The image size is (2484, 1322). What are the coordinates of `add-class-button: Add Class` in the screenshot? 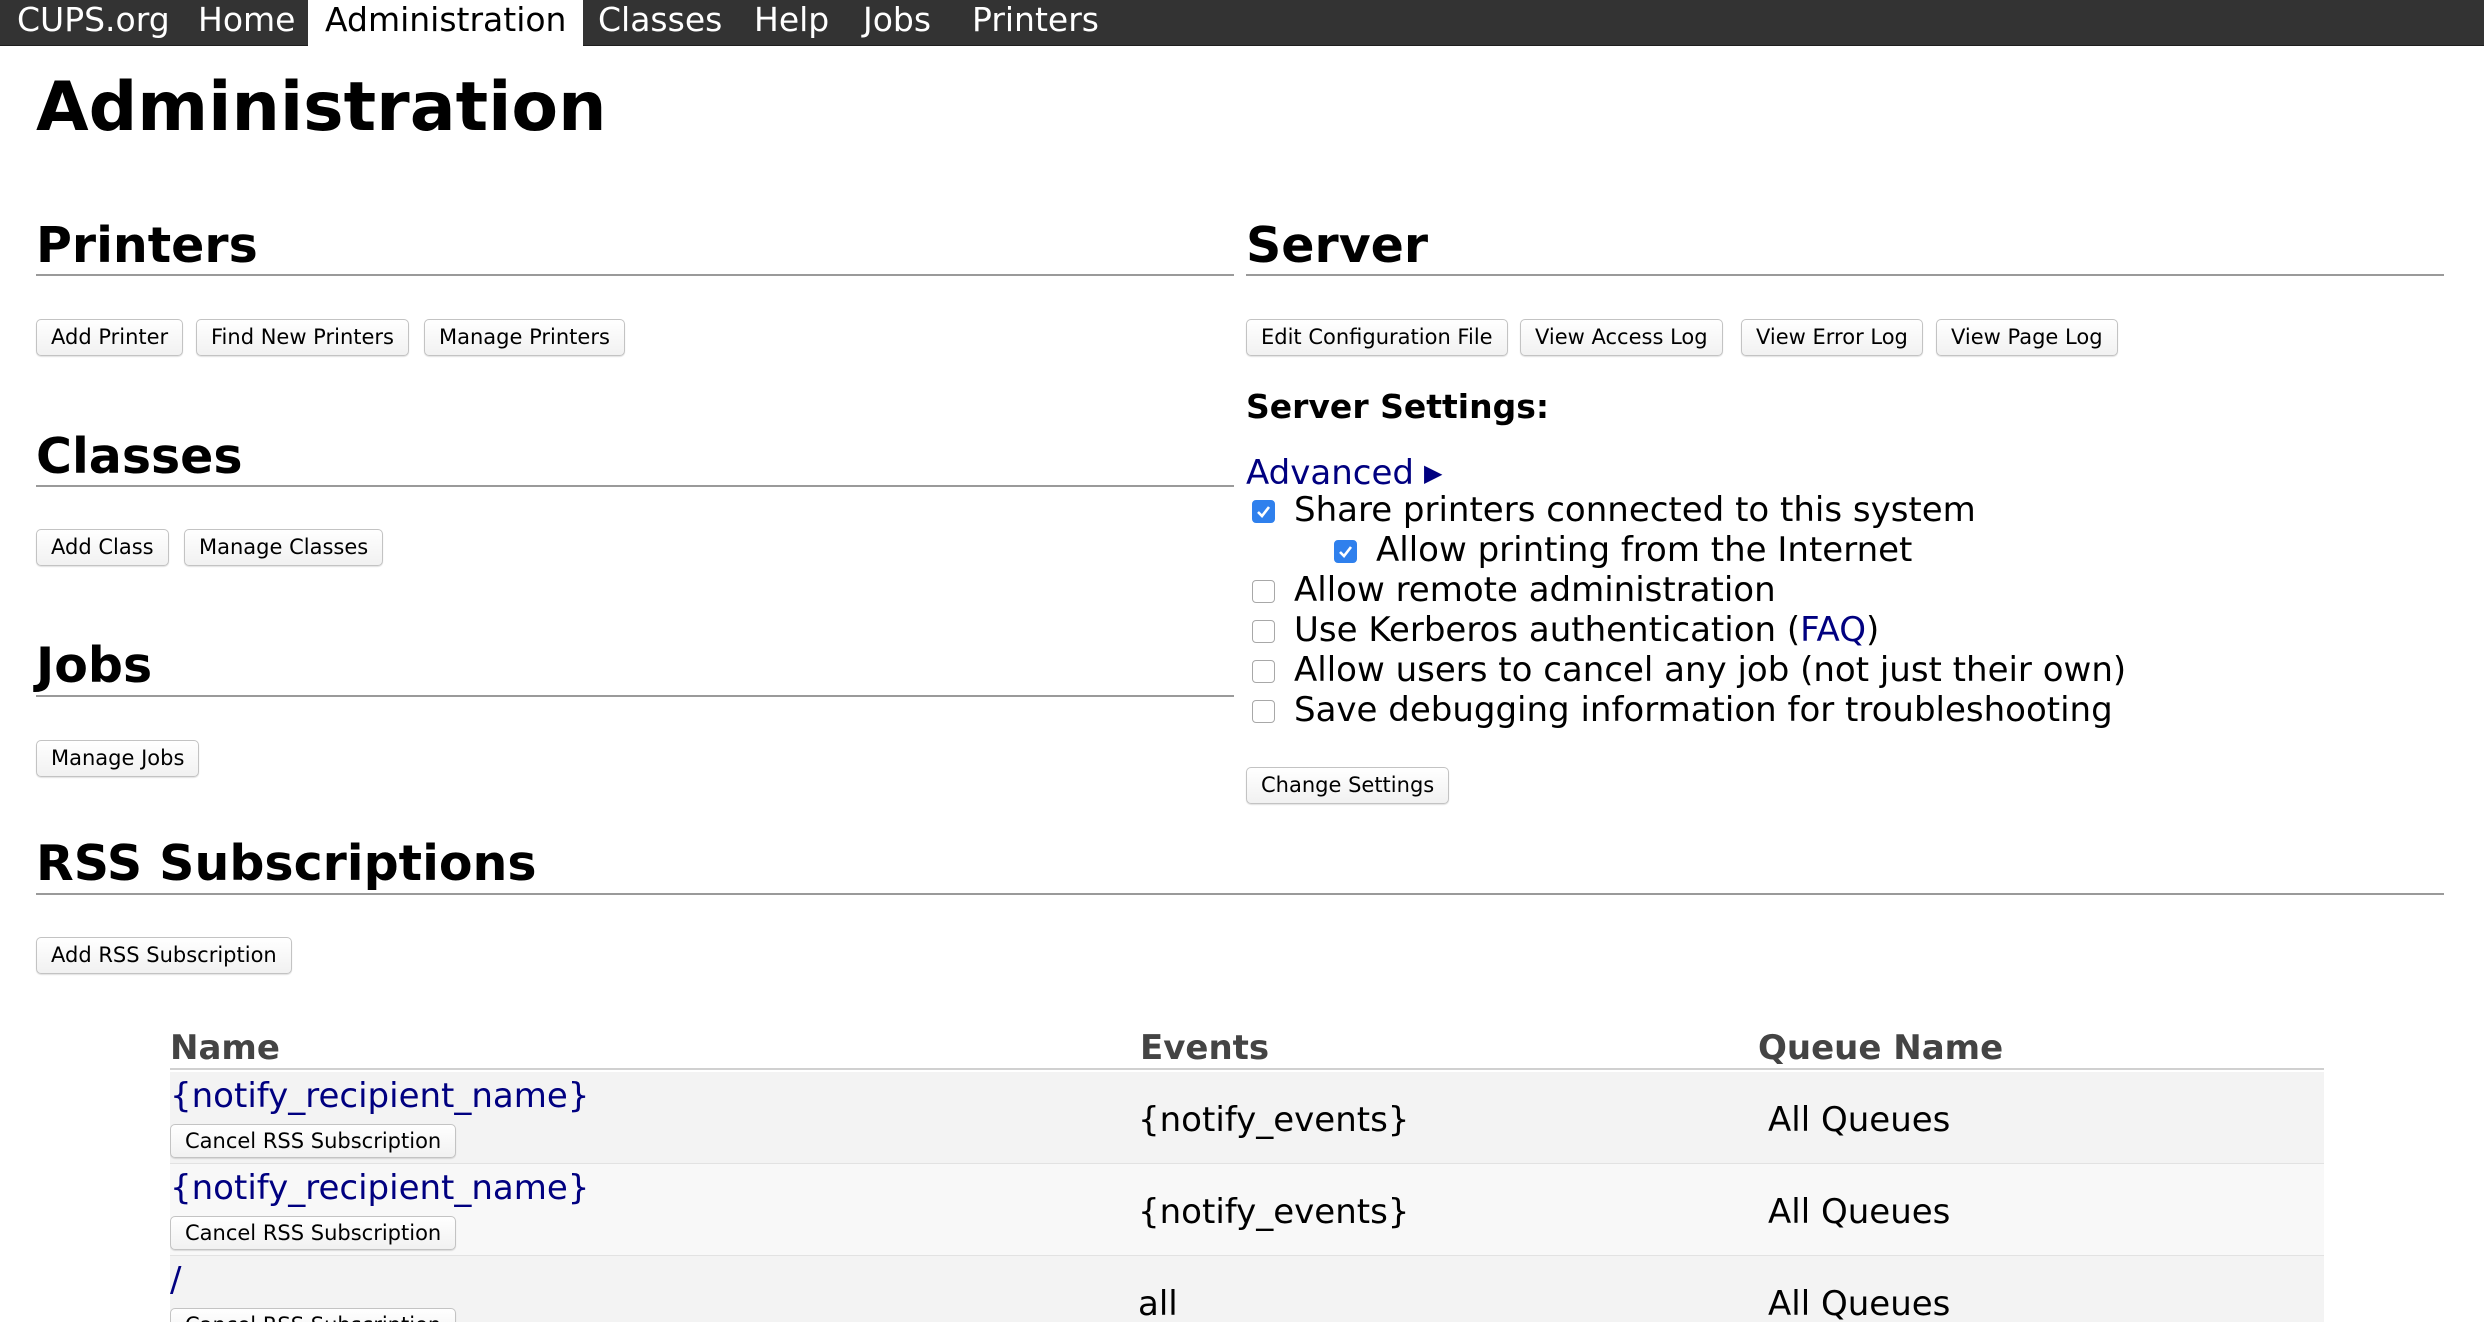 It's located at (102, 547).